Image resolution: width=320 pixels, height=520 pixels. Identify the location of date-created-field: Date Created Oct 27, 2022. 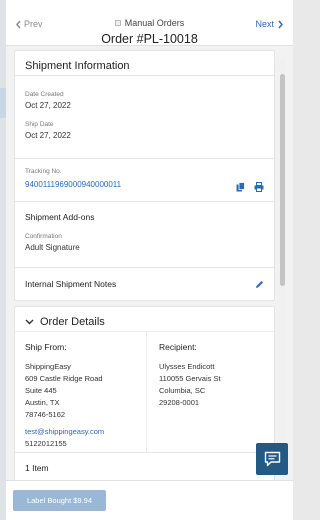
(144, 93).